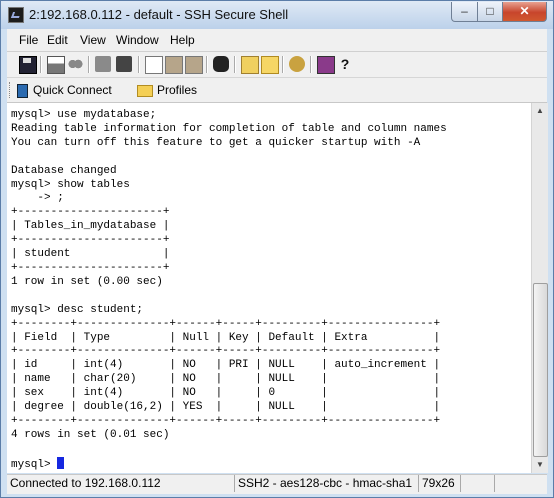 The width and height of the screenshot is (554, 498). What do you see at coordinates (34, 464) in the screenshot?
I see `terminal-prompt: mysql>` at bounding box center [34, 464].